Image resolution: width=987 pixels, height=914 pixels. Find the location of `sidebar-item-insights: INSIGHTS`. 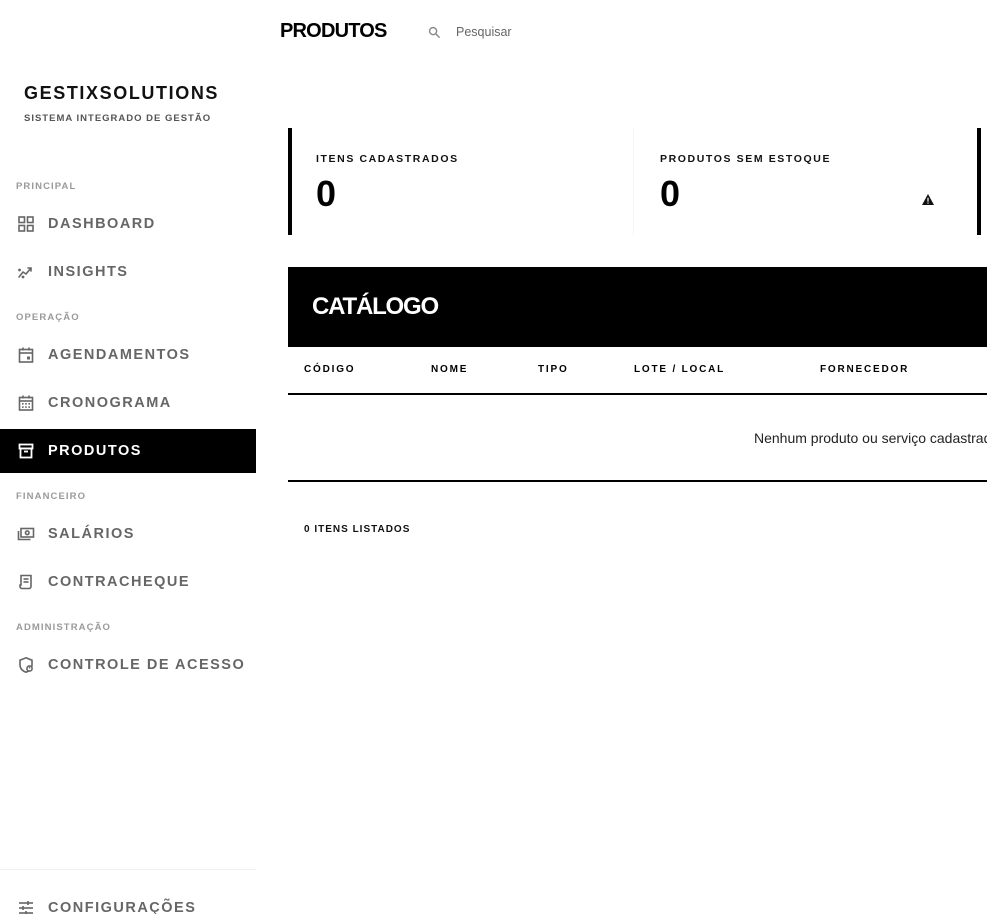

sidebar-item-insights: INSIGHTS is located at coordinates (128, 272).